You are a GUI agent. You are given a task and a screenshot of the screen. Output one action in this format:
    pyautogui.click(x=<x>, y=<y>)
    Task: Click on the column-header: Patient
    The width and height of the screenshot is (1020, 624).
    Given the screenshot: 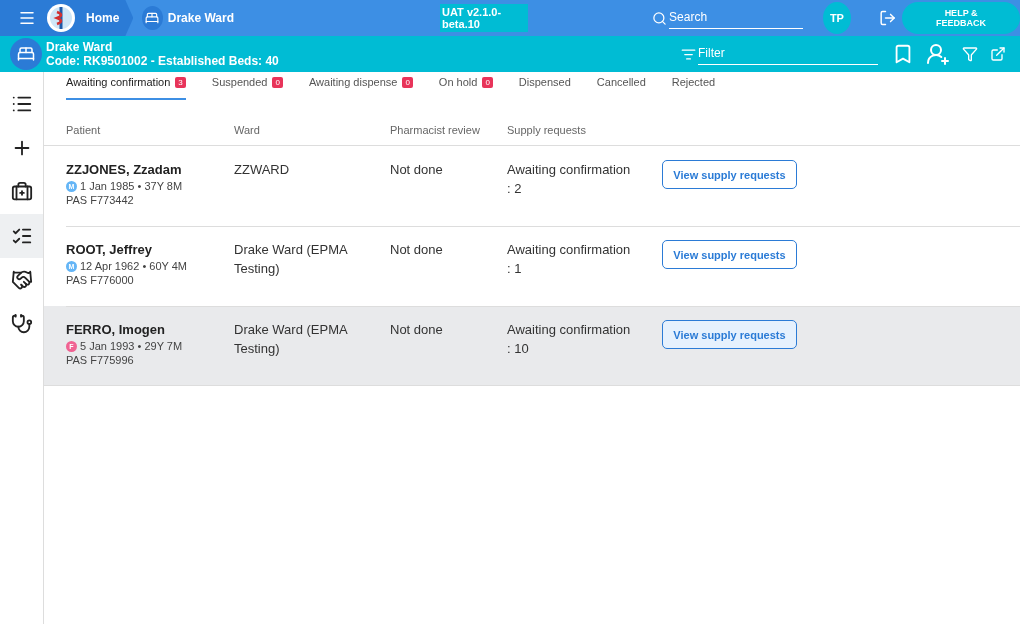 What is the action you would take?
    pyautogui.click(x=84, y=131)
    